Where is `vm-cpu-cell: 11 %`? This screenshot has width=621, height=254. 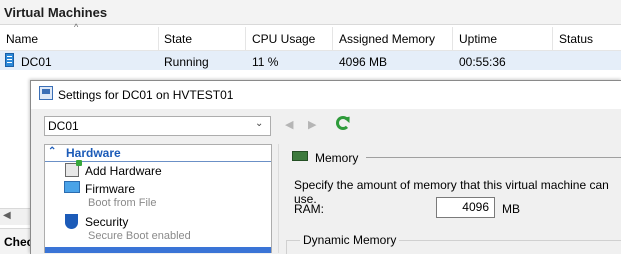 vm-cpu-cell: 11 % is located at coordinates (265, 62).